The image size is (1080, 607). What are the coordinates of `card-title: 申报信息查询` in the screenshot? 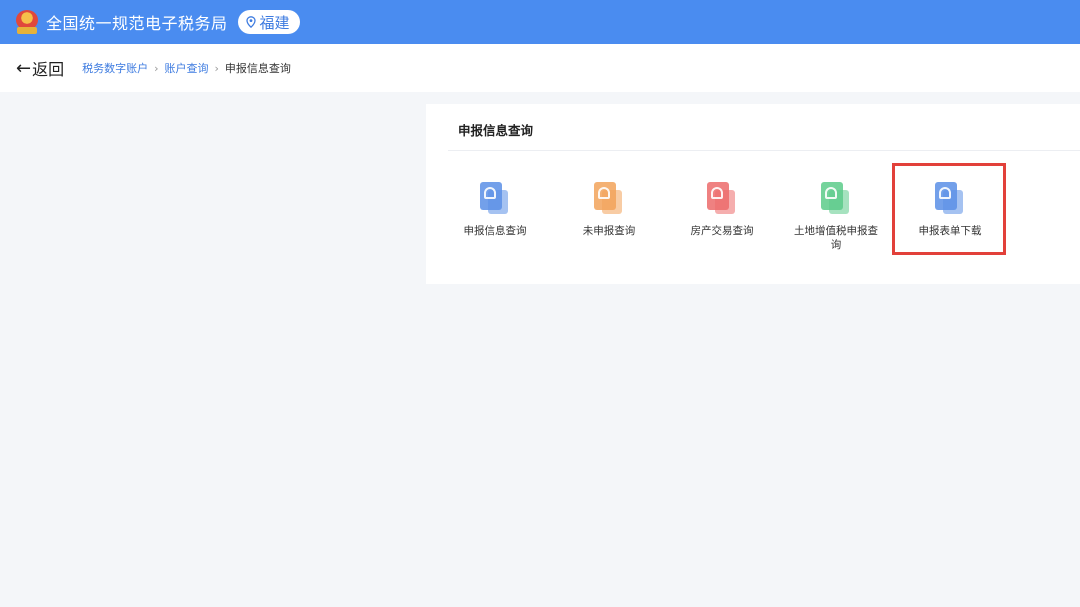 It's located at (496, 130).